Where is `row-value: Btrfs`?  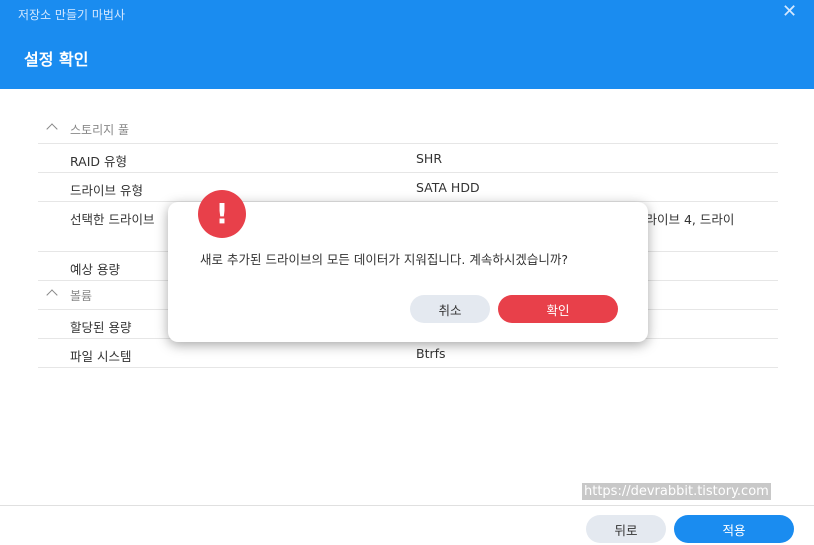
row-value: Btrfs is located at coordinates (431, 353).